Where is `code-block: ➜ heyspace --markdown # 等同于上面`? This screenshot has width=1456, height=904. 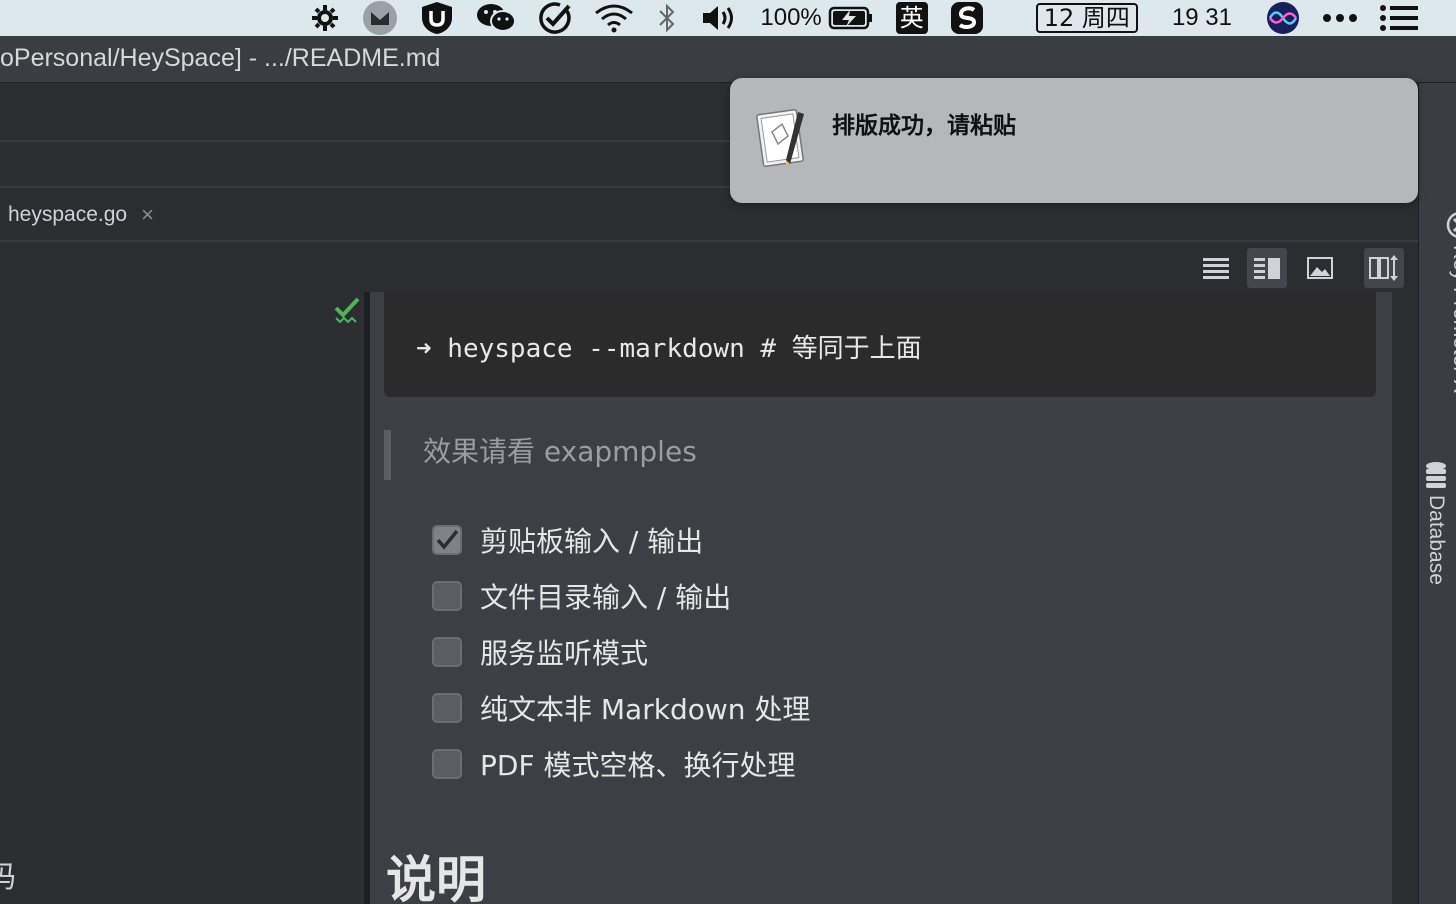 code-block: ➜ heyspace --markdown # 等同于上面 is located at coordinates (880, 344).